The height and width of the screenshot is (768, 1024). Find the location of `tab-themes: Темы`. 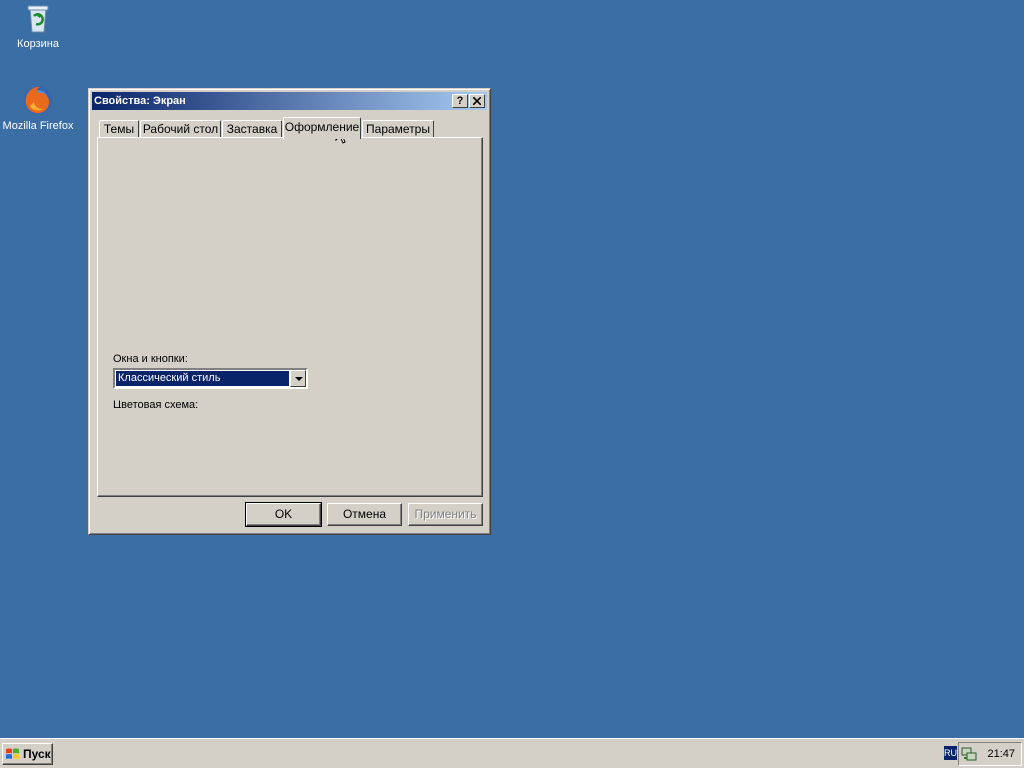

tab-themes: Темы is located at coordinates (119, 129).